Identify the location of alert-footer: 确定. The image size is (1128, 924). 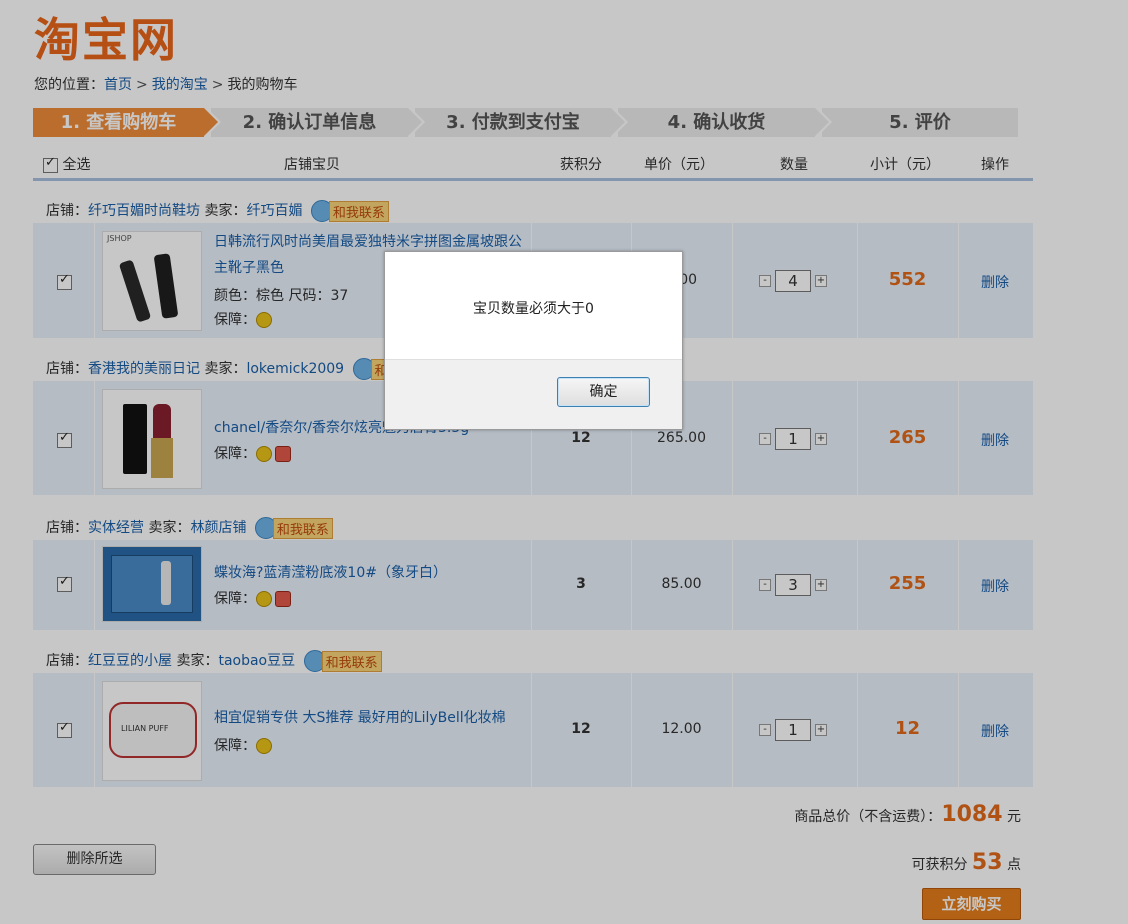
(533, 394).